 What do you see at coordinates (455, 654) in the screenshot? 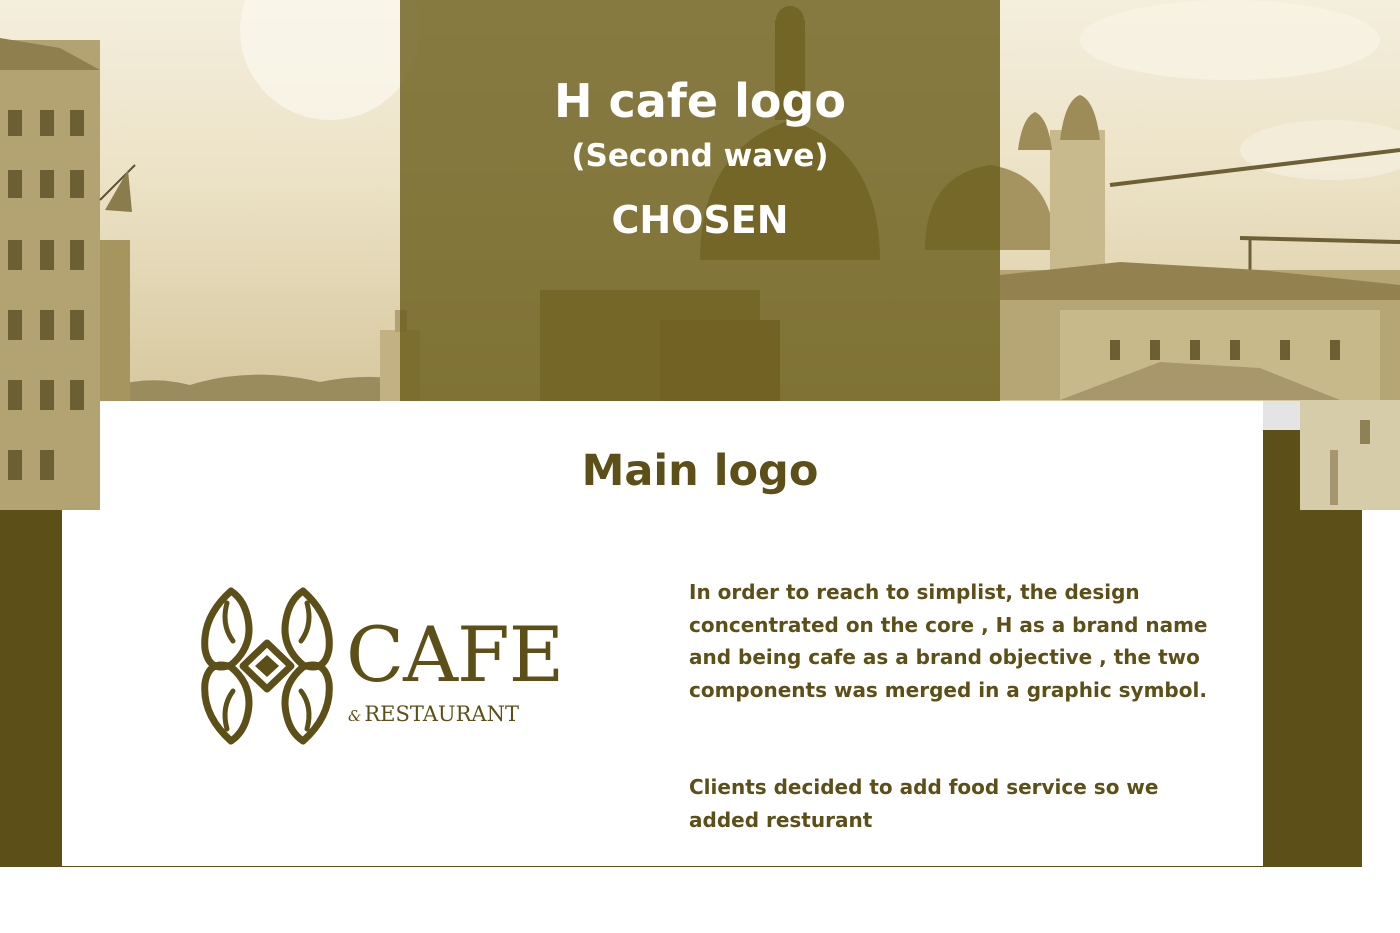
I see `logo-wordmark-cafe: CAFE` at bounding box center [455, 654].